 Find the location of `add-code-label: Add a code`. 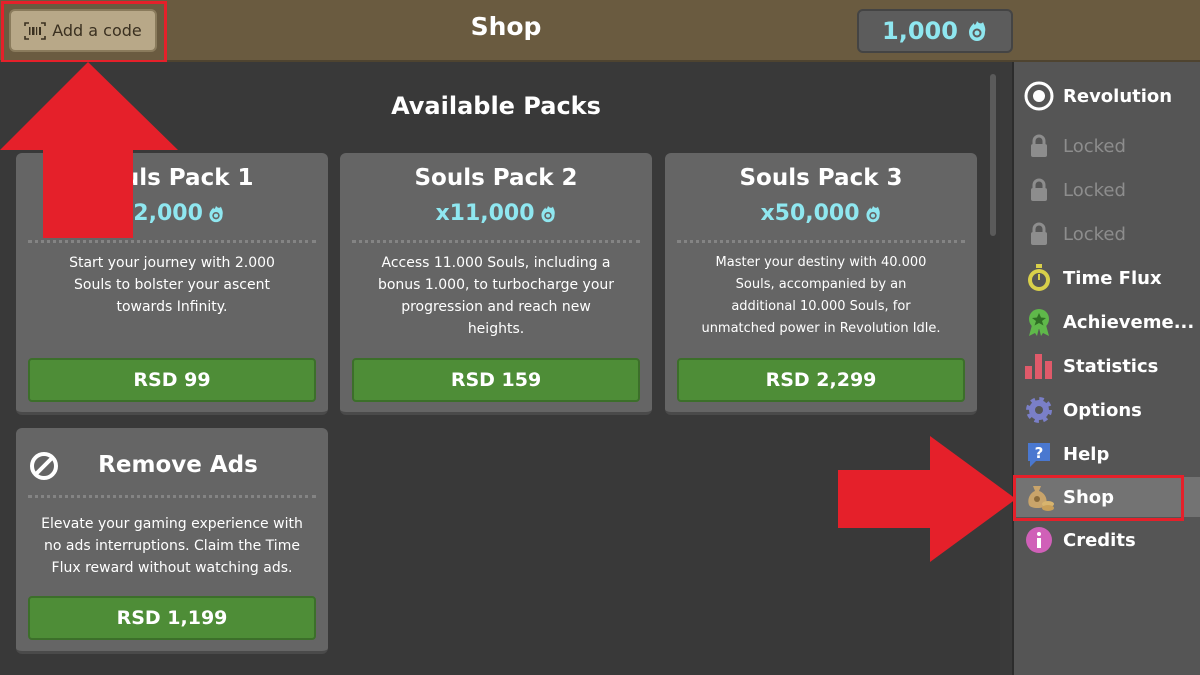

add-code-label: Add a code is located at coordinates (97, 30).